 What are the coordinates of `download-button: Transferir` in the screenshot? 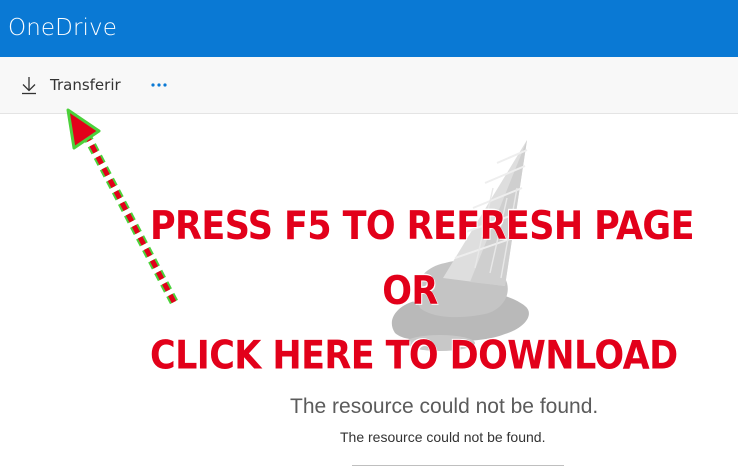 It's located at (69, 85).